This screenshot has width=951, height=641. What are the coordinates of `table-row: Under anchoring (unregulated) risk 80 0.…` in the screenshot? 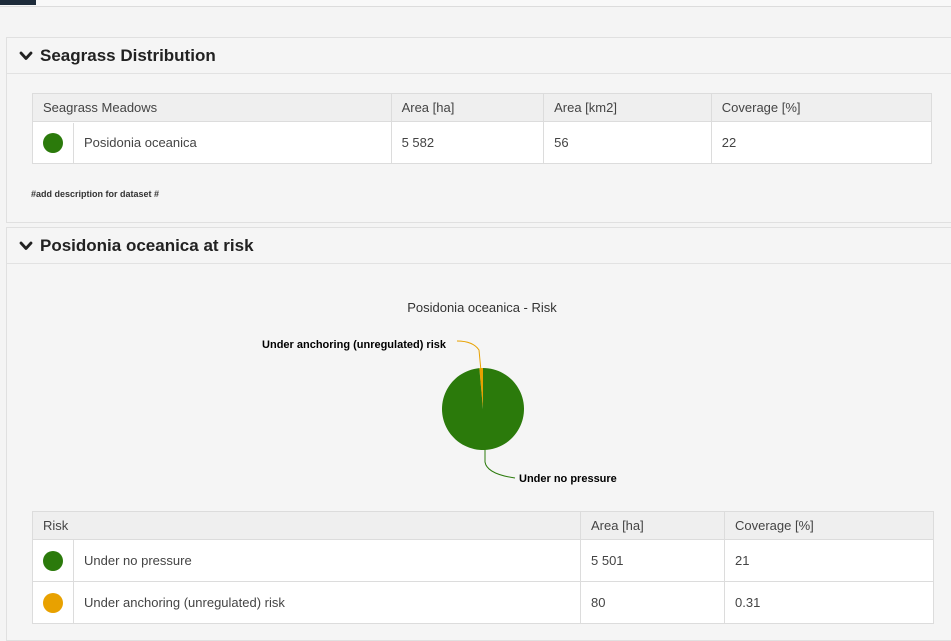 It's located at (483, 602).